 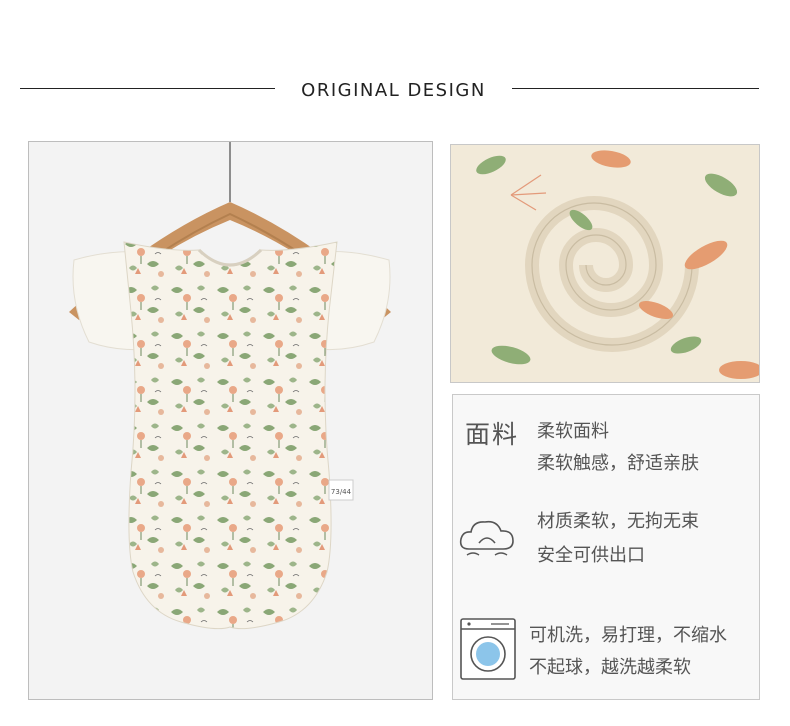 What do you see at coordinates (618, 463) in the screenshot?
I see `fabric-line-2: 柔软触感，舒适亲肤` at bounding box center [618, 463].